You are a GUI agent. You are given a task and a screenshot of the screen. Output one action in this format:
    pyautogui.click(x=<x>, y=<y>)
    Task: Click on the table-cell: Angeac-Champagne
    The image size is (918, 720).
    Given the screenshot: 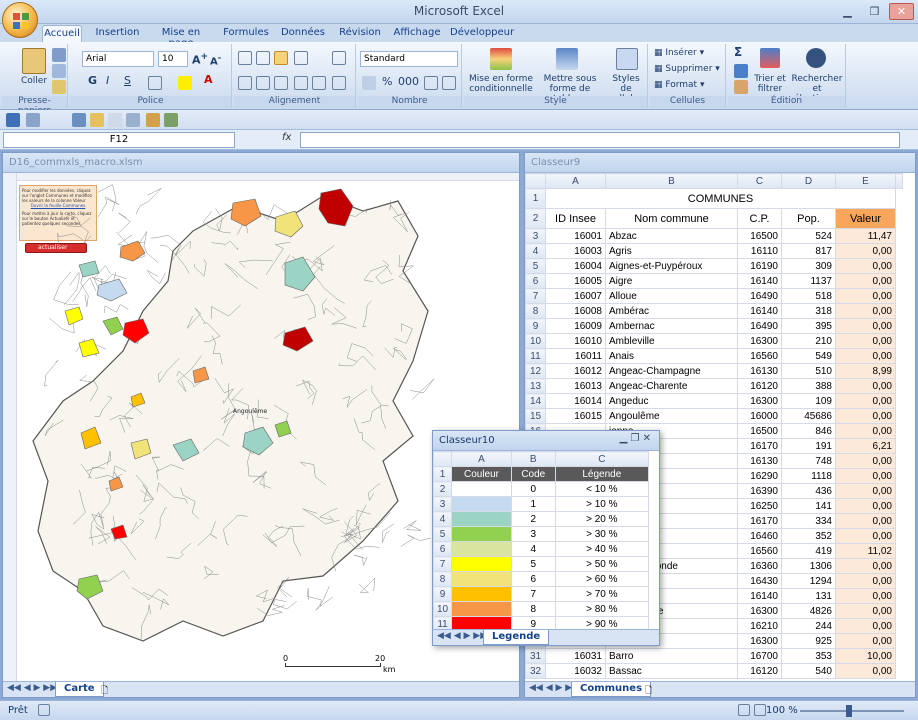 What is the action you would take?
    pyautogui.click(x=671, y=371)
    